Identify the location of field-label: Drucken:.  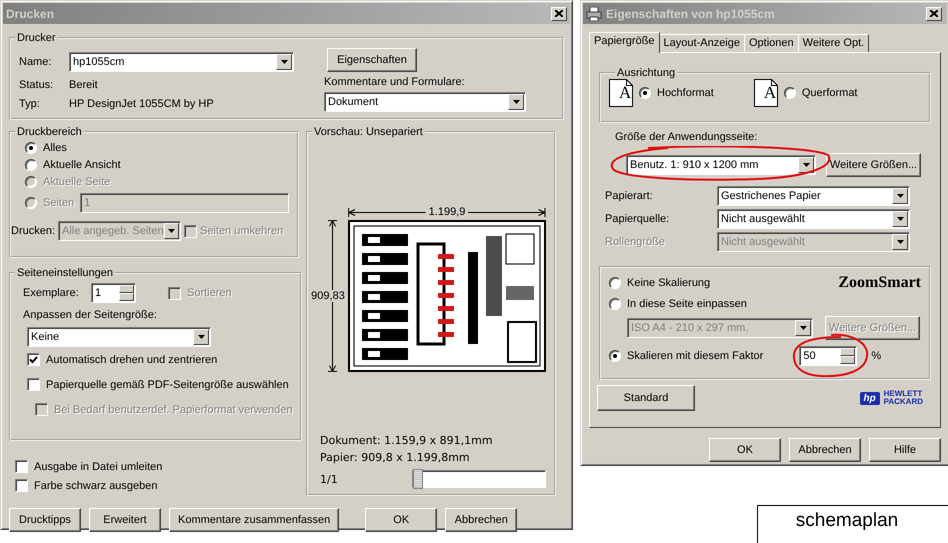
(33, 231).